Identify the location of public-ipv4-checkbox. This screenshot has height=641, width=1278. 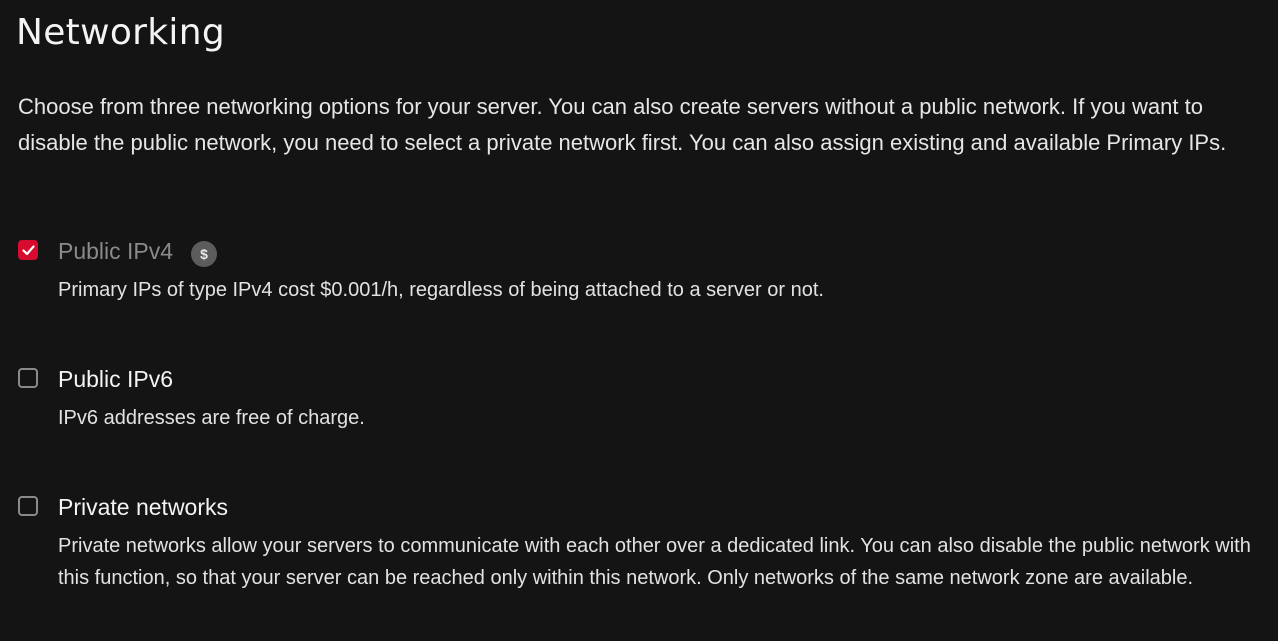
(28, 250).